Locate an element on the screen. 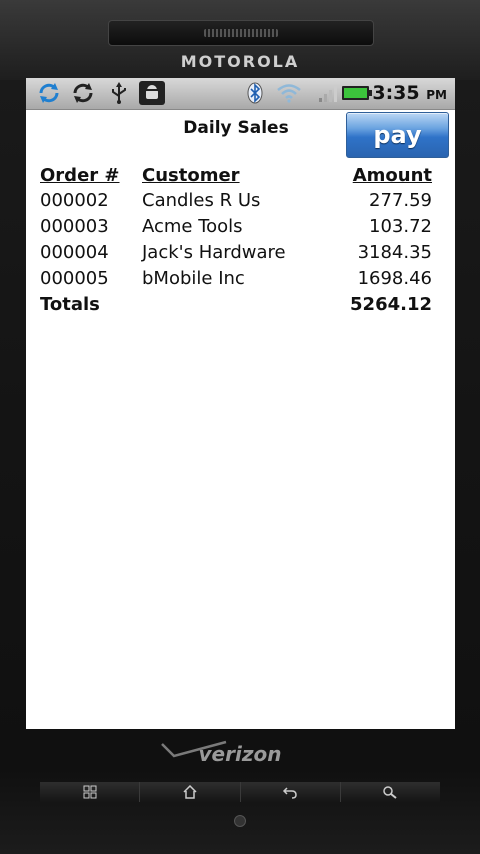  earpiece-speaker is located at coordinates (241, 33).